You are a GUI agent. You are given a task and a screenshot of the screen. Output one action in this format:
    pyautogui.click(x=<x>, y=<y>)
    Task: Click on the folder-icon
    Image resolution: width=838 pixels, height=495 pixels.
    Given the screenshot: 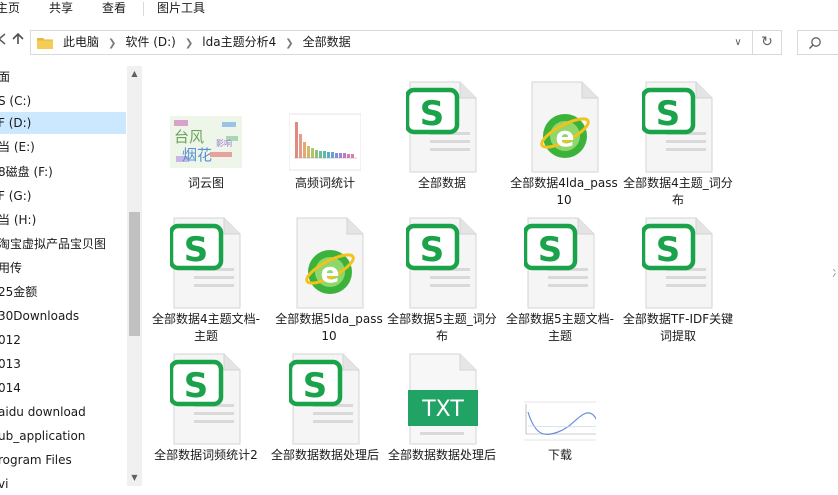 What is the action you would take?
    pyautogui.click(x=45, y=43)
    